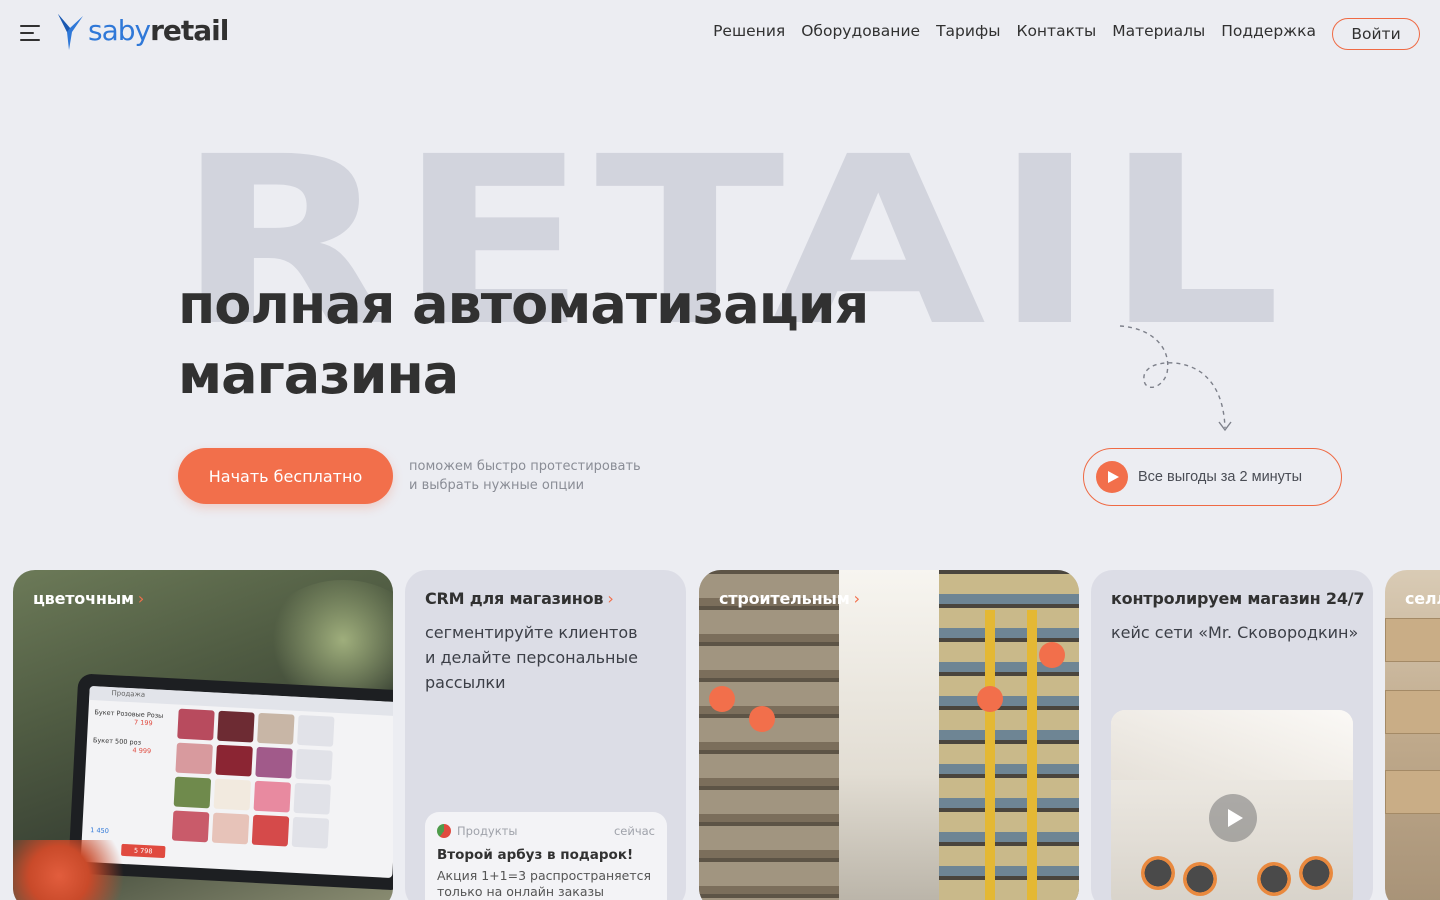 Image resolution: width=1440 pixels, height=900 pixels. What do you see at coordinates (444, 831) in the screenshot?
I see `watermelon-icon` at bounding box center [444, 831].